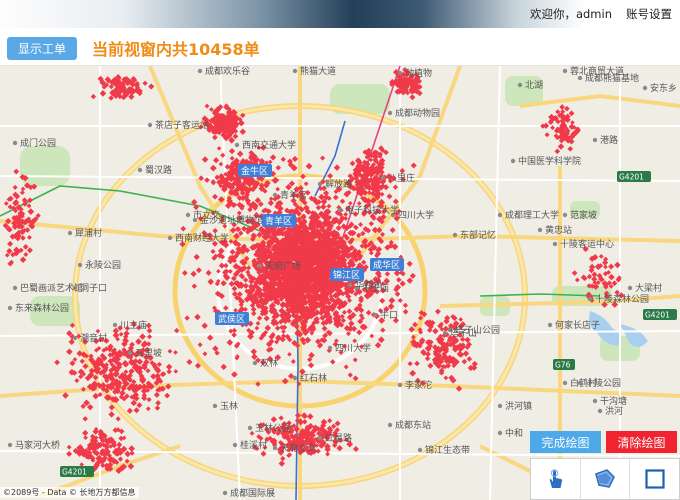 The height and width of the screenshot is (500, 680). Describe the element at coordinates (340, 47) in the screenshot. I see `toolbar: 显示工单 当前视窗内共10458单` at that location.